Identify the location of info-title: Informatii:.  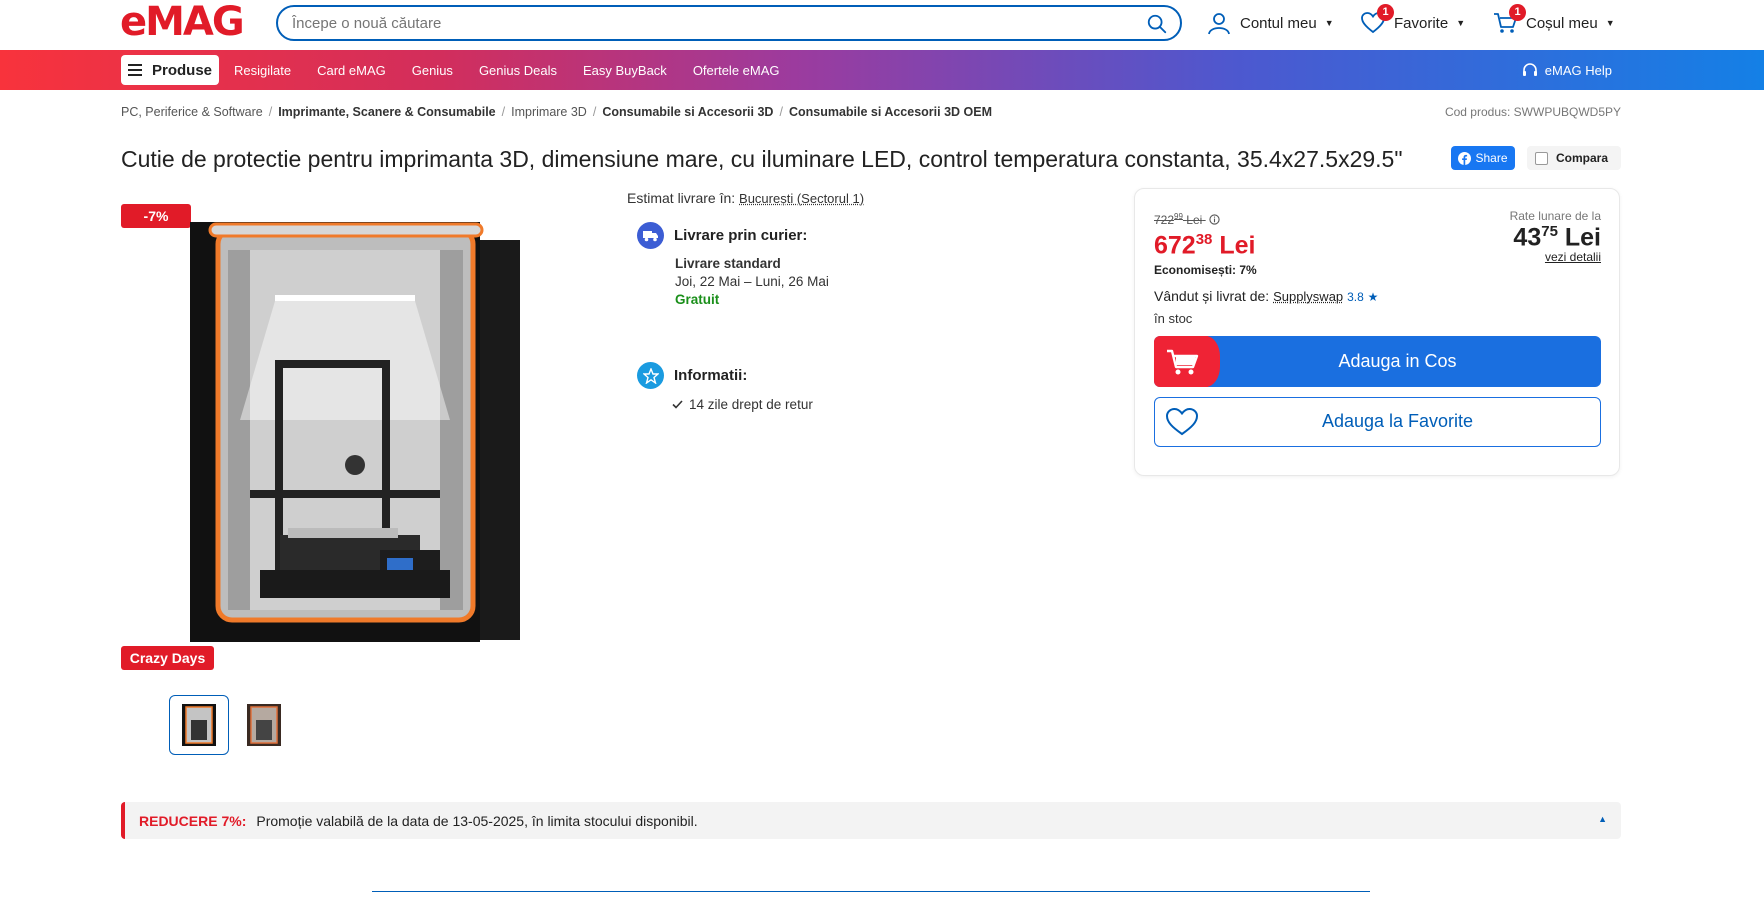
(711, 375).